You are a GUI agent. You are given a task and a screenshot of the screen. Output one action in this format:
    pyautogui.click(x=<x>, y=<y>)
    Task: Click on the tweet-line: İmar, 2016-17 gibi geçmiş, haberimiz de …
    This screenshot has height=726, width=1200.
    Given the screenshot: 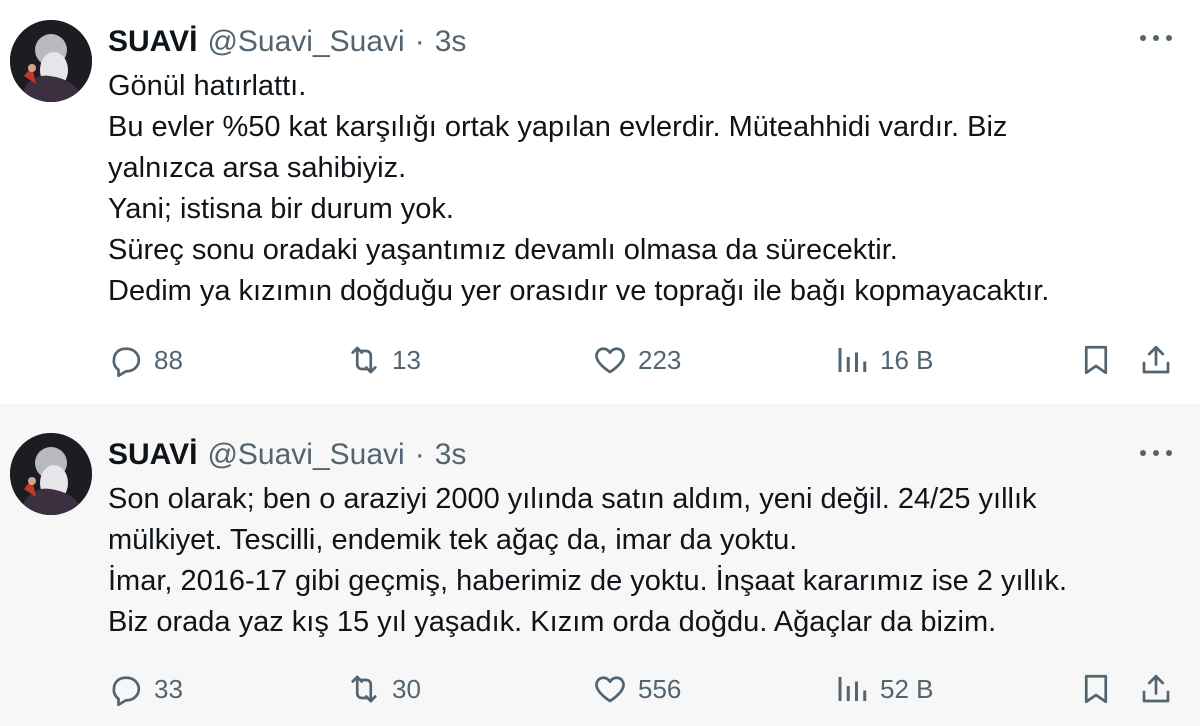 What is the action you would take?
    pyautogui.click(x=588, y=581)
    